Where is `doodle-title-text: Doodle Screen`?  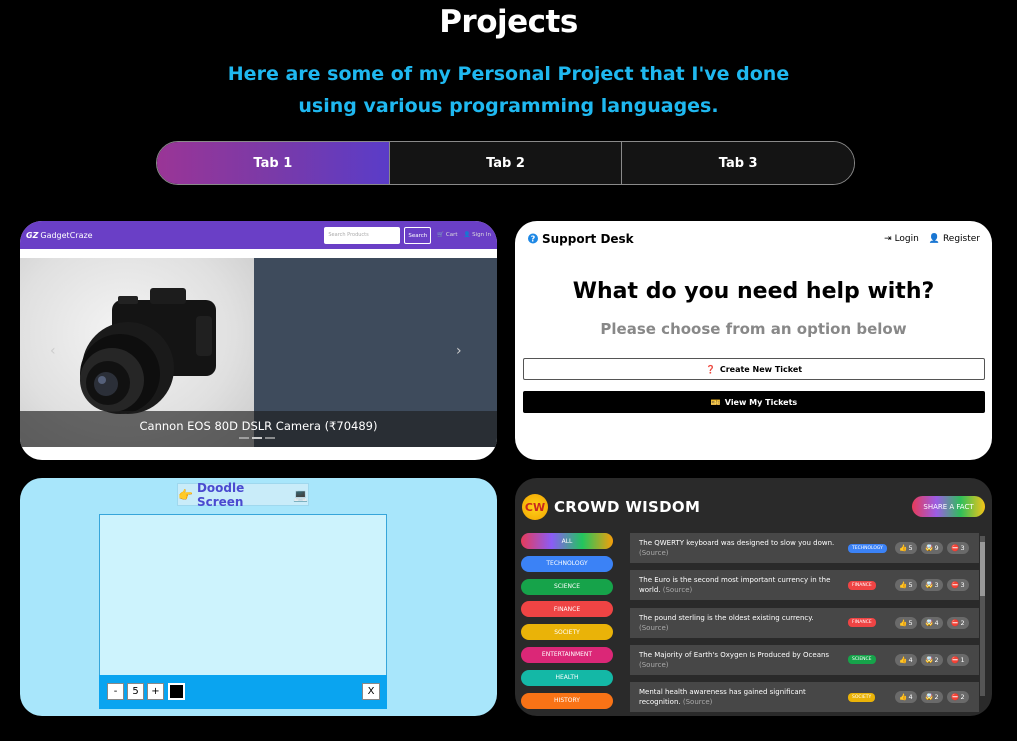
doodle-title-text: Doodle Screen is located at coordinates (220, 494).